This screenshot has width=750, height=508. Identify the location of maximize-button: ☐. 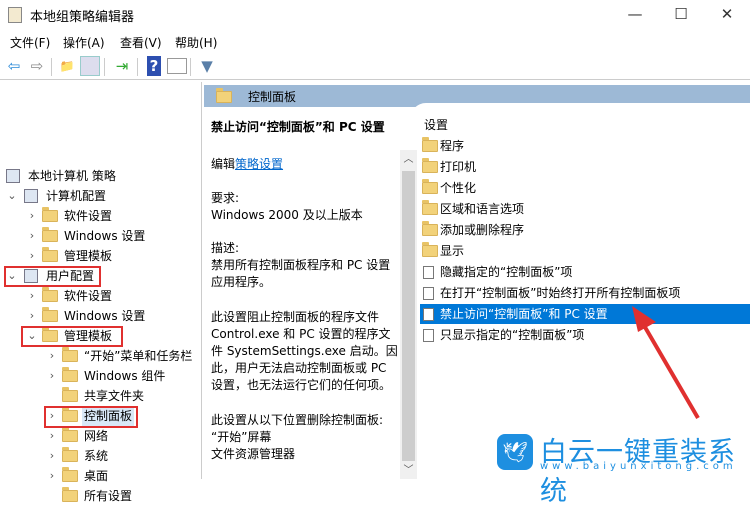
(681, 15).